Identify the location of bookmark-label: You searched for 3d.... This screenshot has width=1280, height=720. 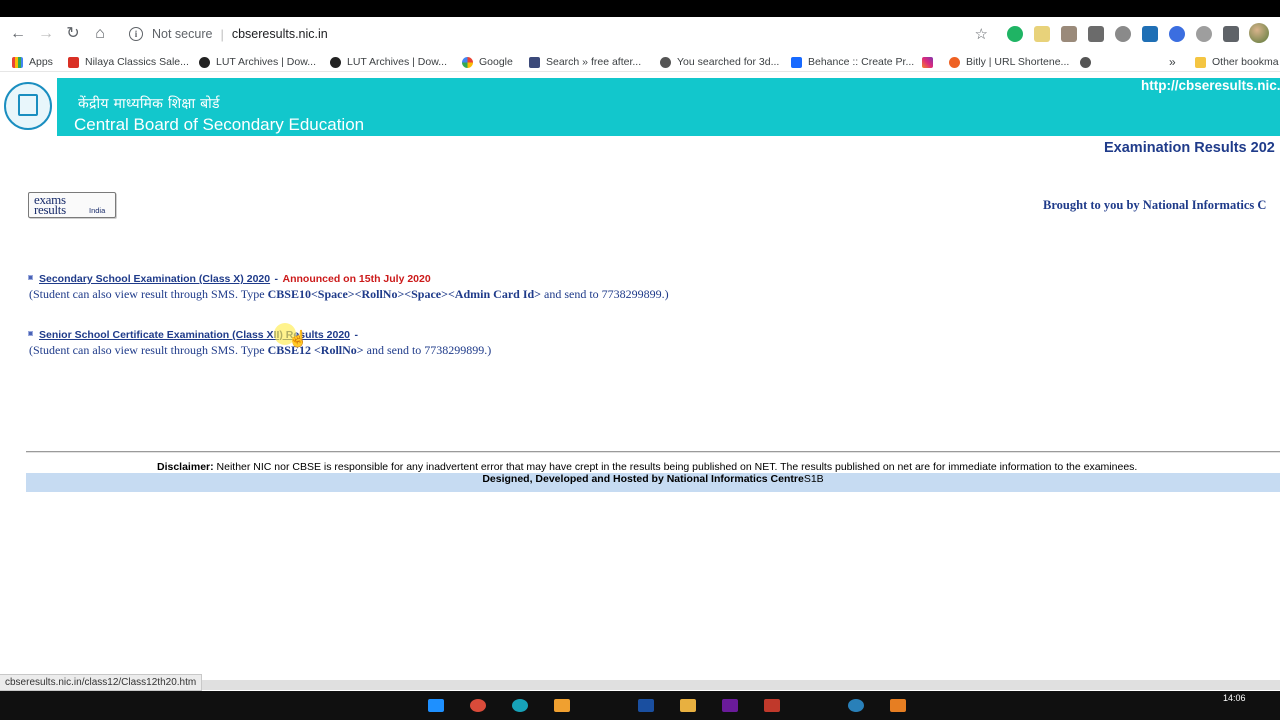
(728, 62).